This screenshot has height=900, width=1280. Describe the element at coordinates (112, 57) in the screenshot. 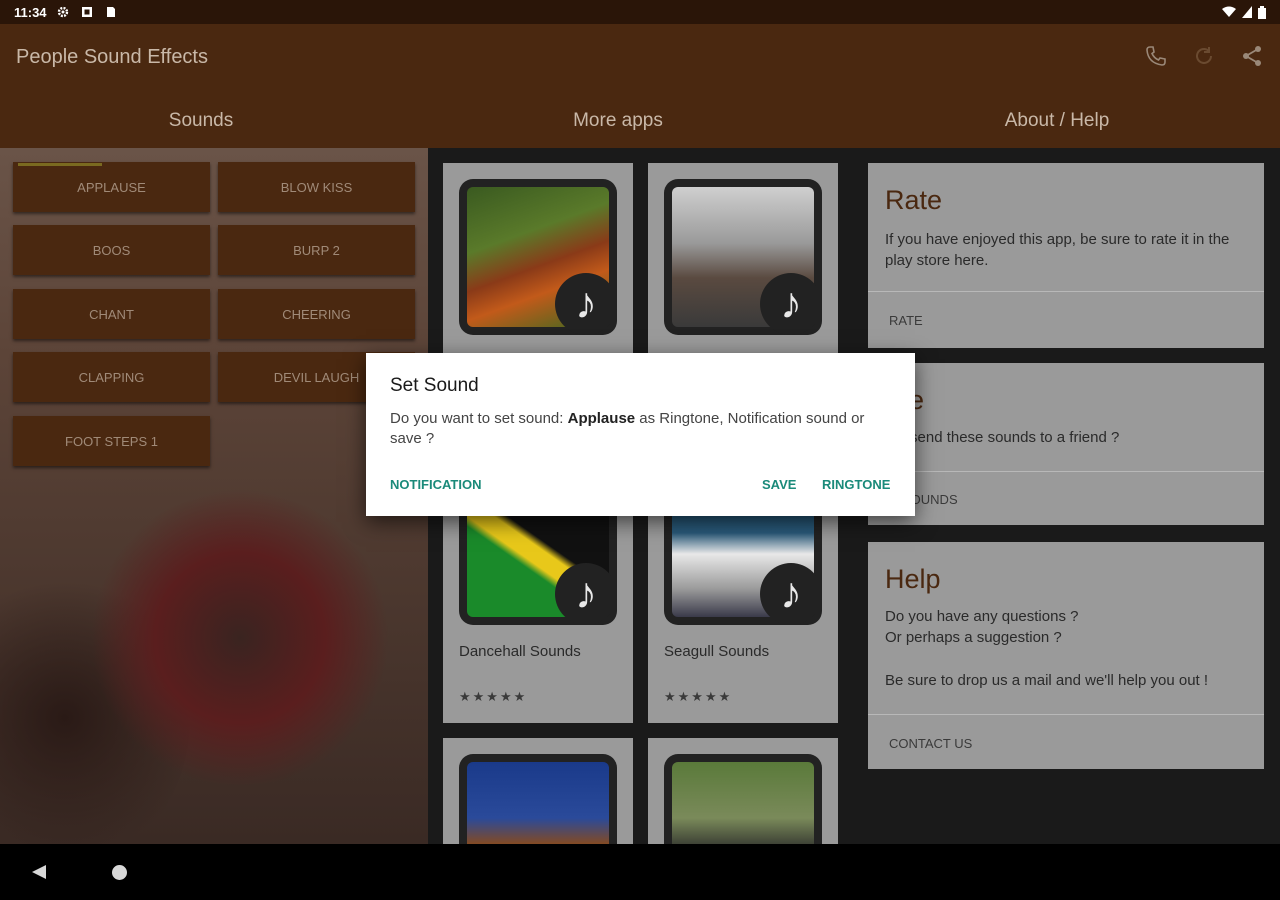

I see `app-title: People Sound Effects` at that location.